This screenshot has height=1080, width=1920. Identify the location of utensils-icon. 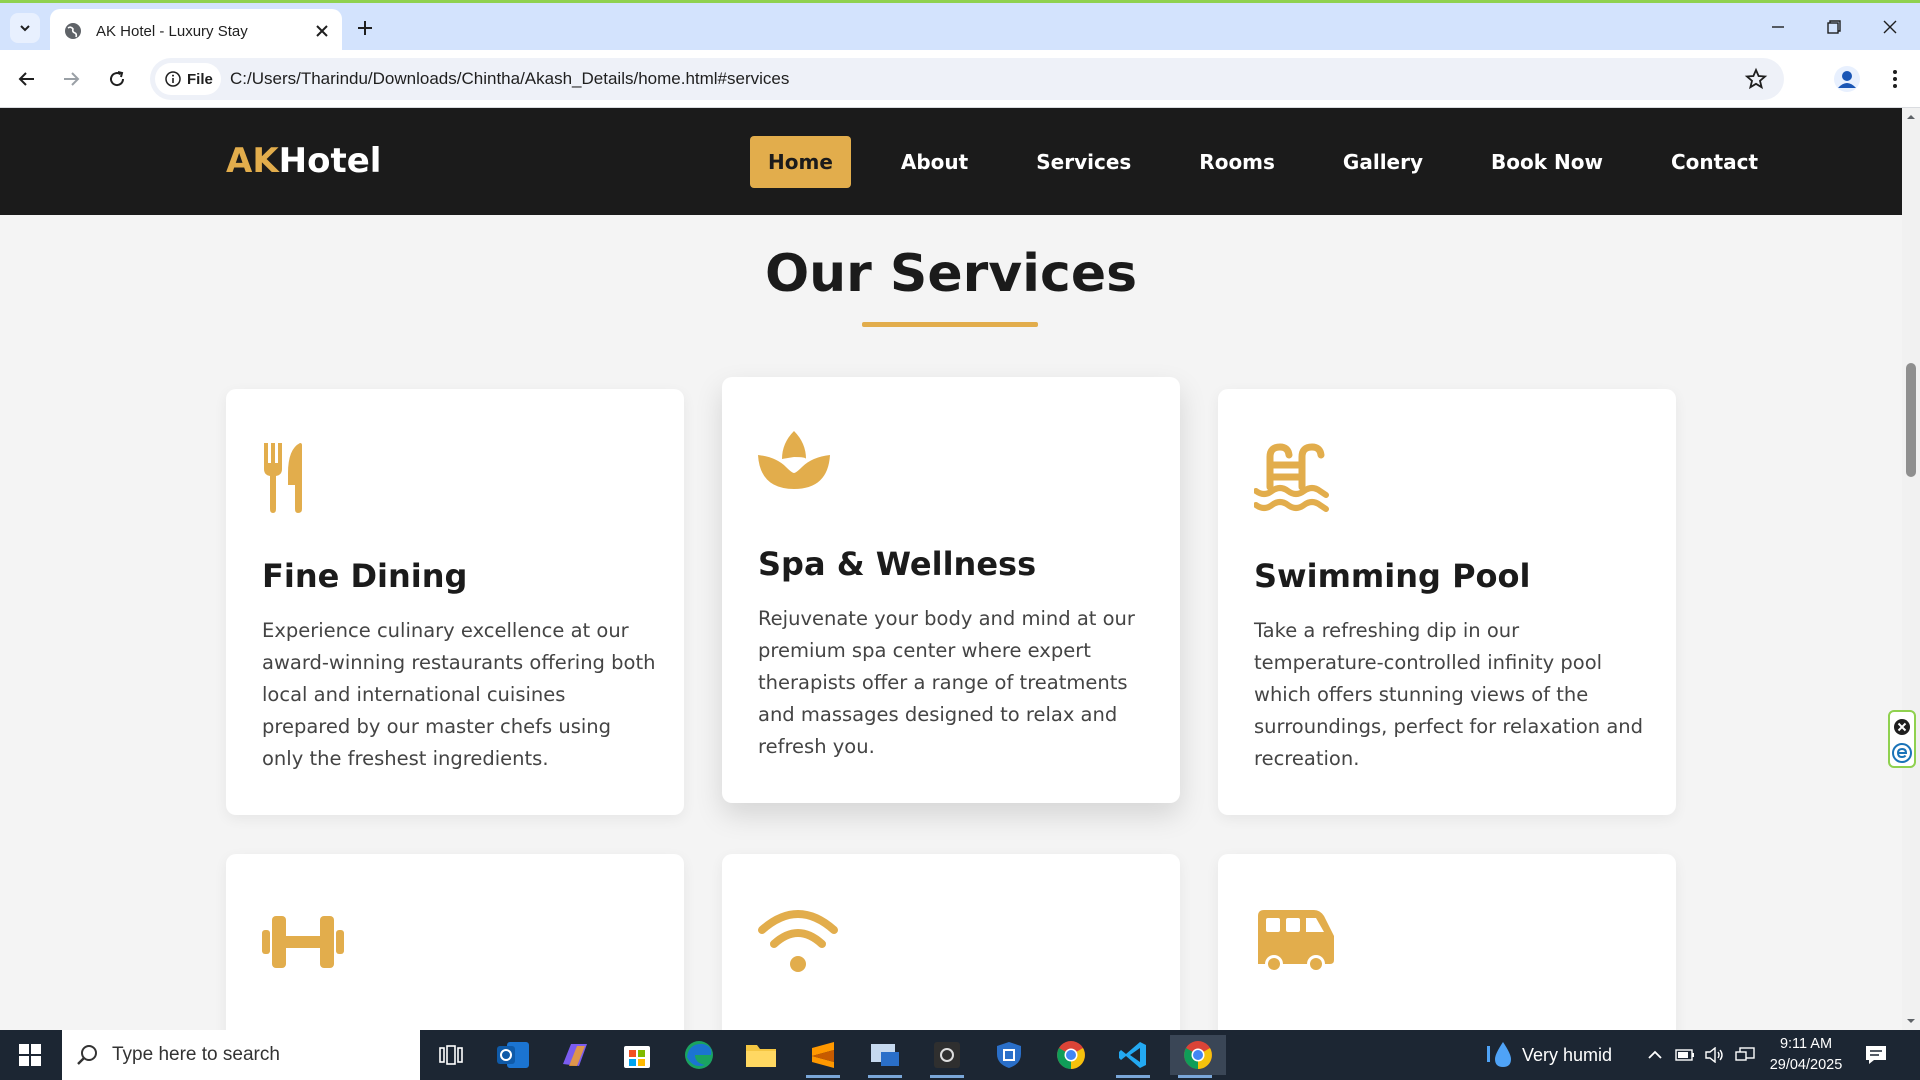
(283, 478).